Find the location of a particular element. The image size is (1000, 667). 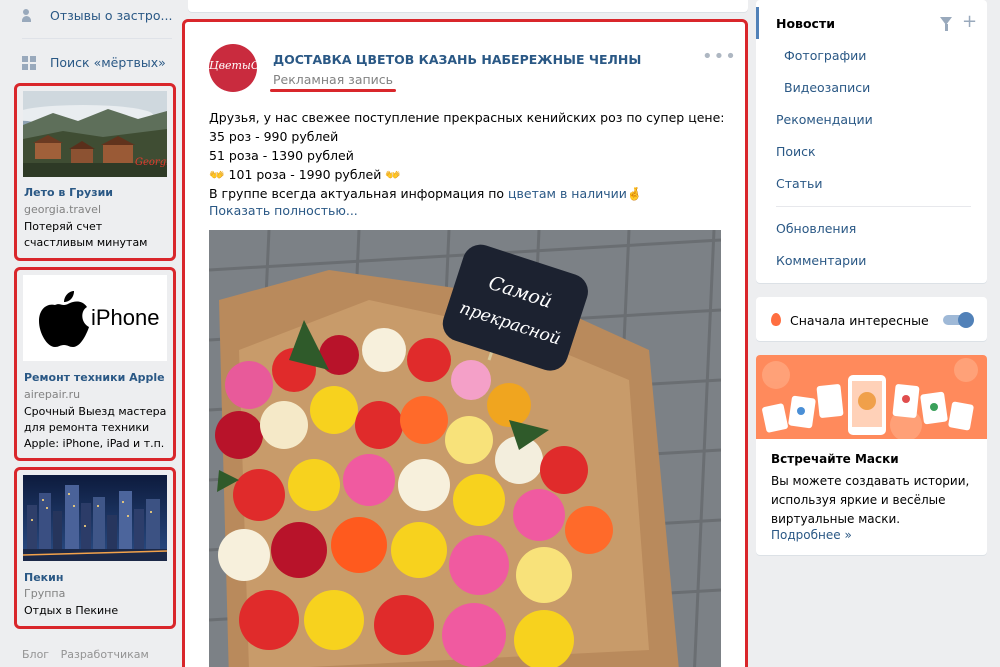

post-author: ДОСТАВКА ЦВЕТОВ КАЗАНЬ НАБЕРЕЖНЫЕ ЧЕЛНЫ is located at coordinates (457, 59).